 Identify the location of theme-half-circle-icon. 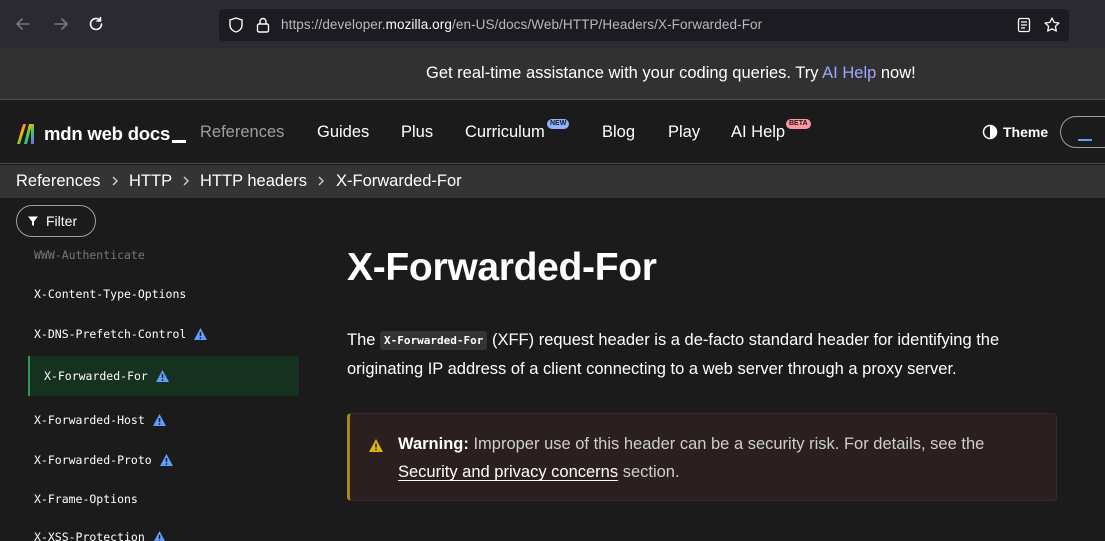
(990, 132).